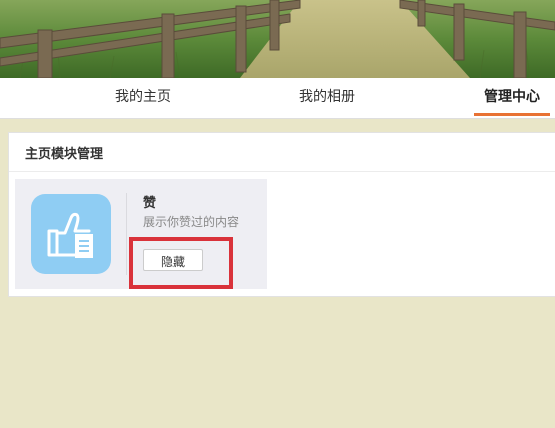 The height and width of the screenshot is (428, 555). Describe the element at coordinates (126, 234) in the screenshot. I see `module-separator` at that location.